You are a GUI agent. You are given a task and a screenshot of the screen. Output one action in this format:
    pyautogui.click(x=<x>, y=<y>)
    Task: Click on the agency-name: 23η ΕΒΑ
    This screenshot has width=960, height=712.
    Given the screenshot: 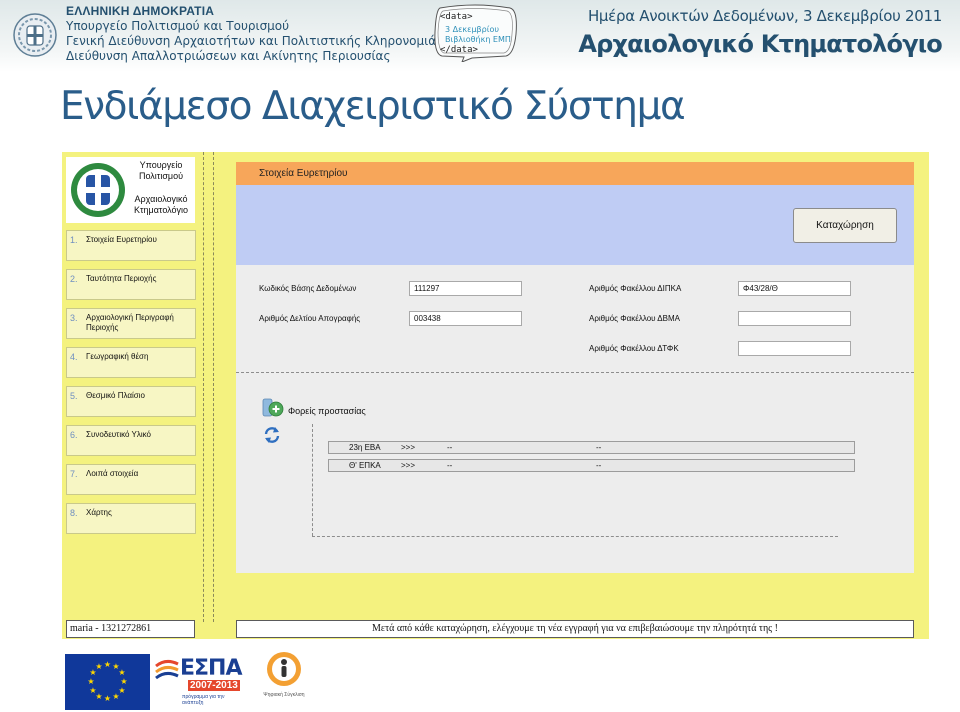 What is the action you would take?
    pyautogui.click(x=365, y=447)
    